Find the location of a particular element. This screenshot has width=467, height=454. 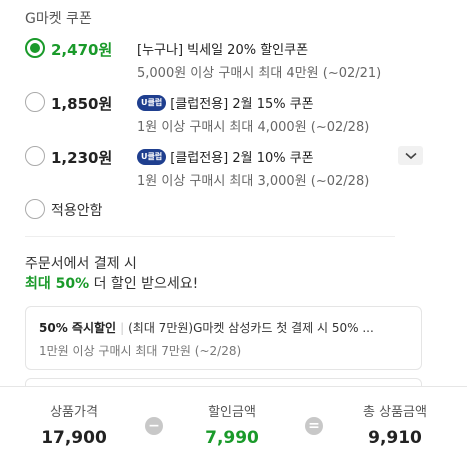

price-summary-bar: 상품가격 17,900 − 할인금액 7,990 = 총 상품금액 9,910 is located at coordinates (233, 420).